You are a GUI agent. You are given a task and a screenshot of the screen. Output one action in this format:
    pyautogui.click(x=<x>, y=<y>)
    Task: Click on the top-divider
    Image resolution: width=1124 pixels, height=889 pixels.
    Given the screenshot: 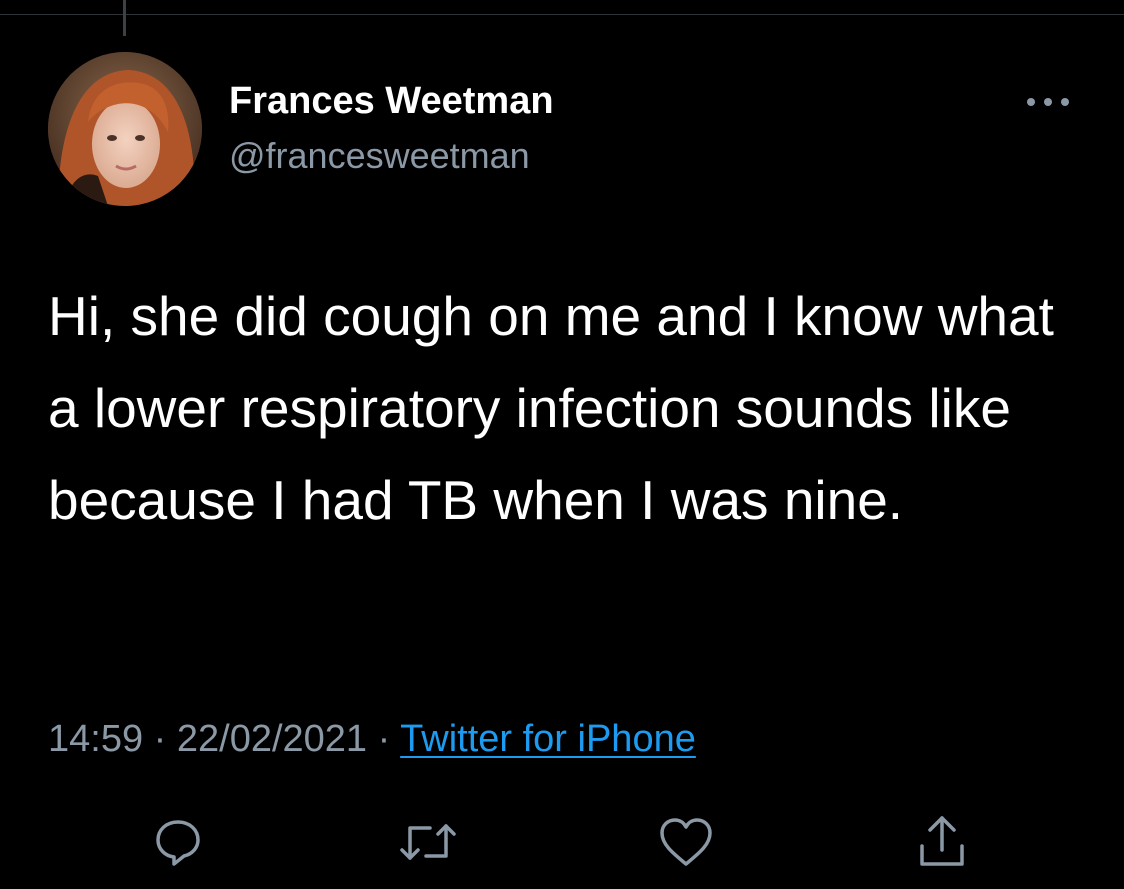 What is the action you would take?
    pyautogui.click(x=562, y=14)
    